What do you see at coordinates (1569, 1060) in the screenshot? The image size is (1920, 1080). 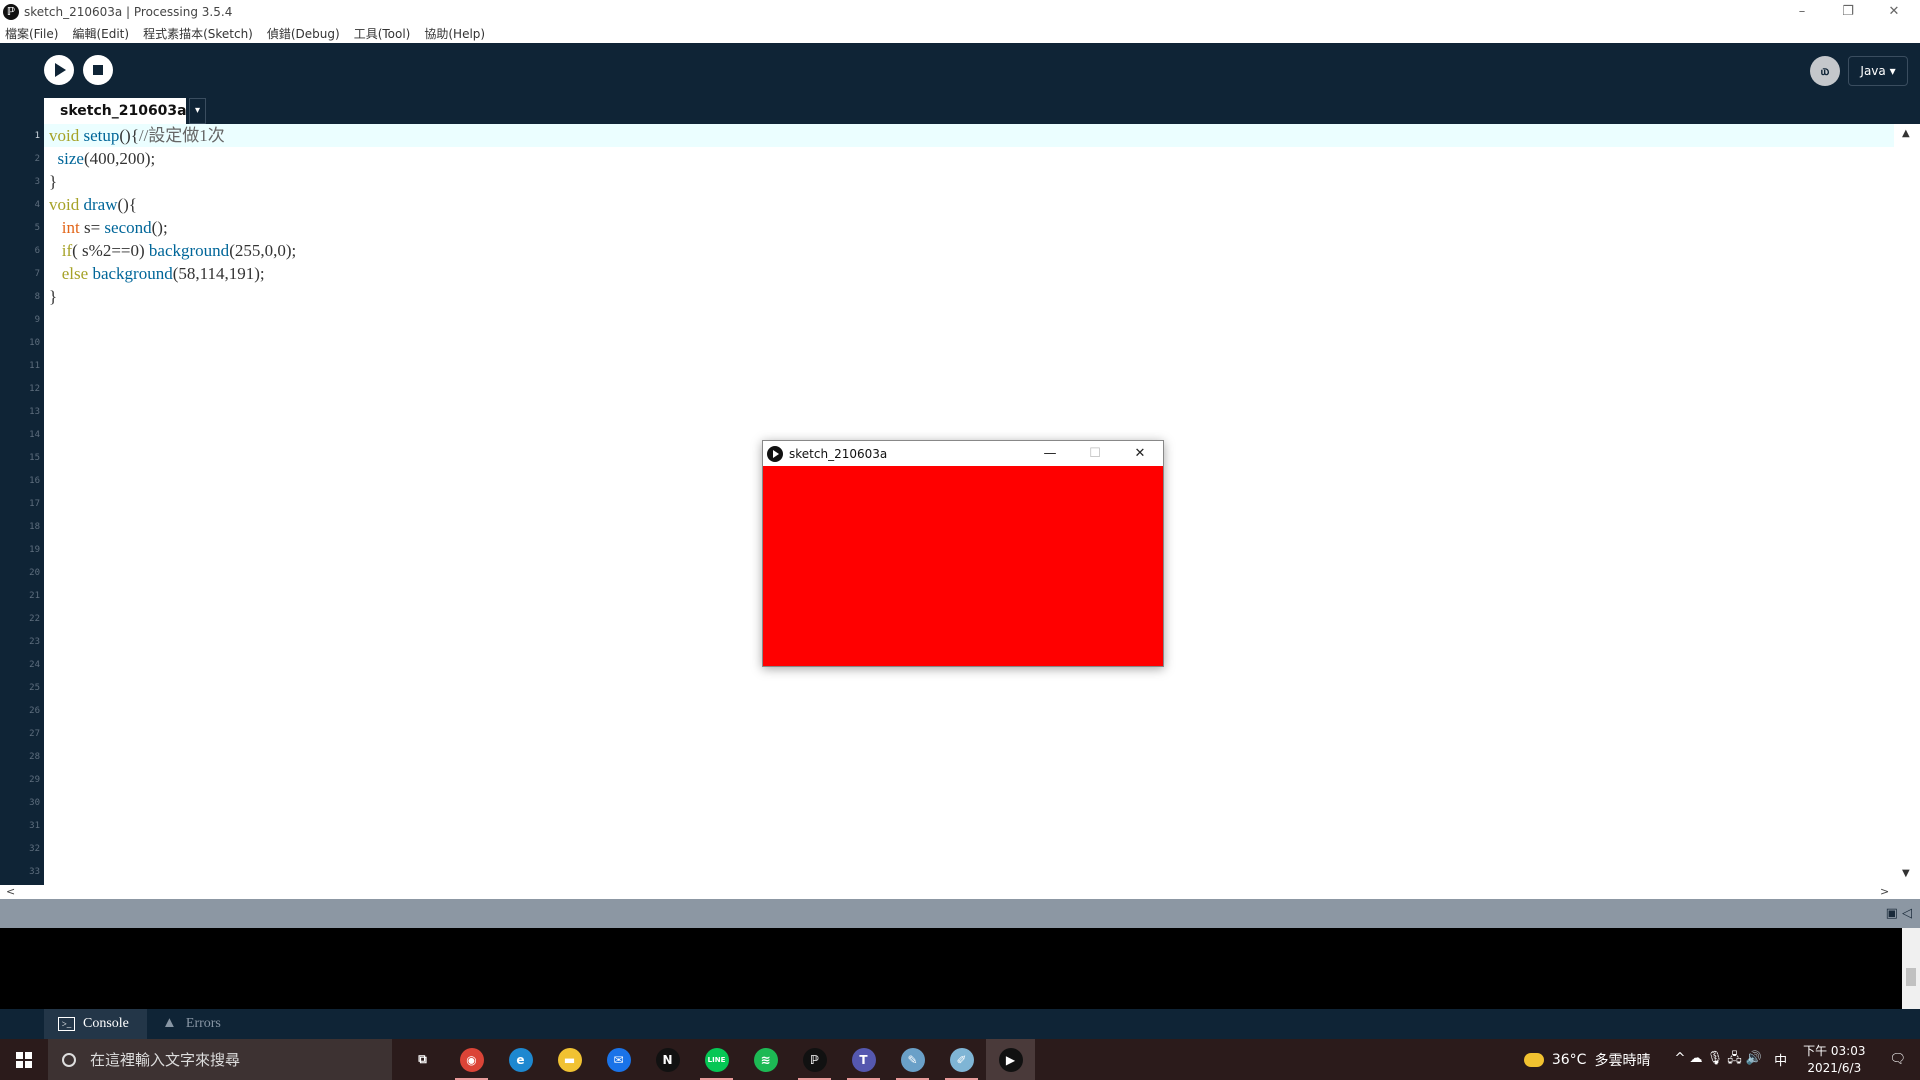 I see `weather-temp: 36°C` at bounding box center [1569, 1060].